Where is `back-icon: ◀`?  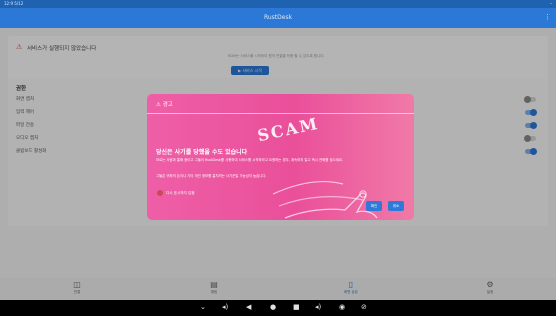 back-icon: ◀ is located at coordinates (248, 307).